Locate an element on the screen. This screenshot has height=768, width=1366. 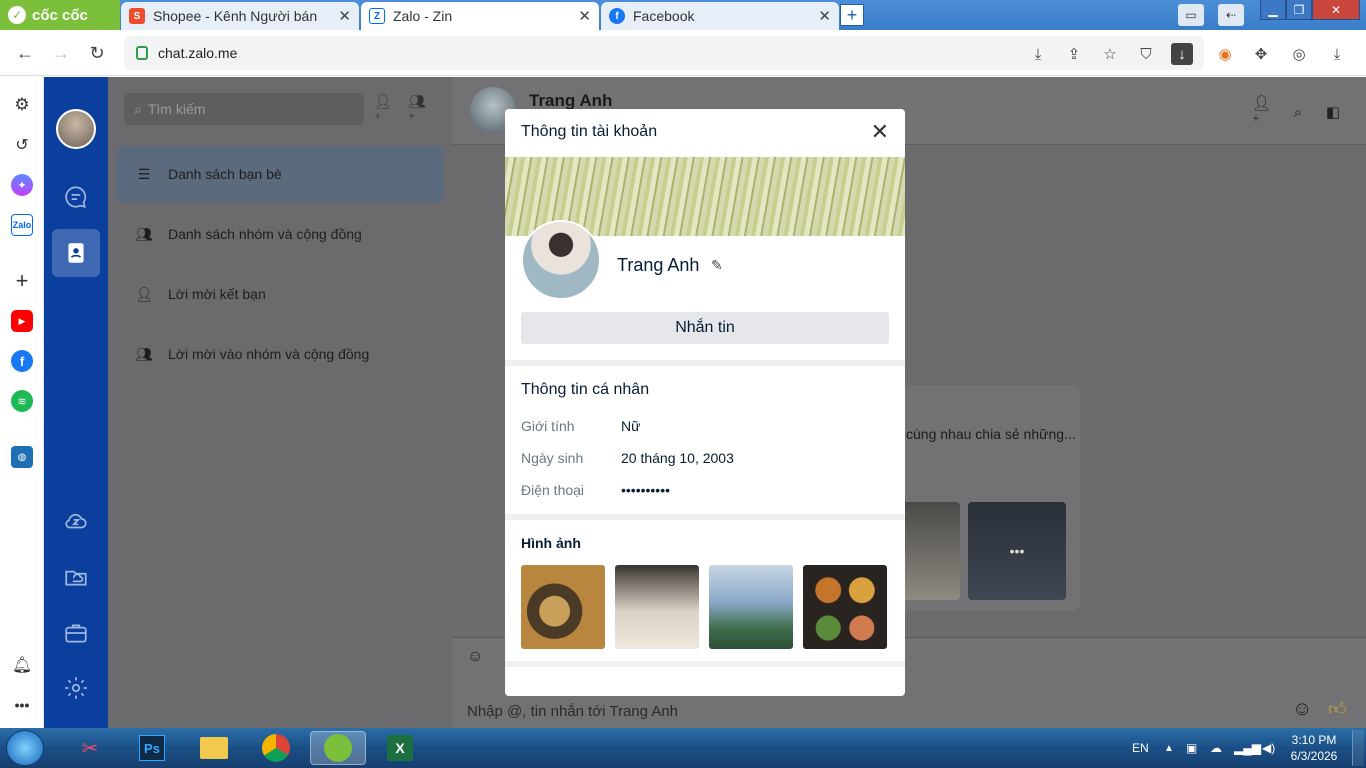
contacts-nav-icon is located at coordinates (76, 253).